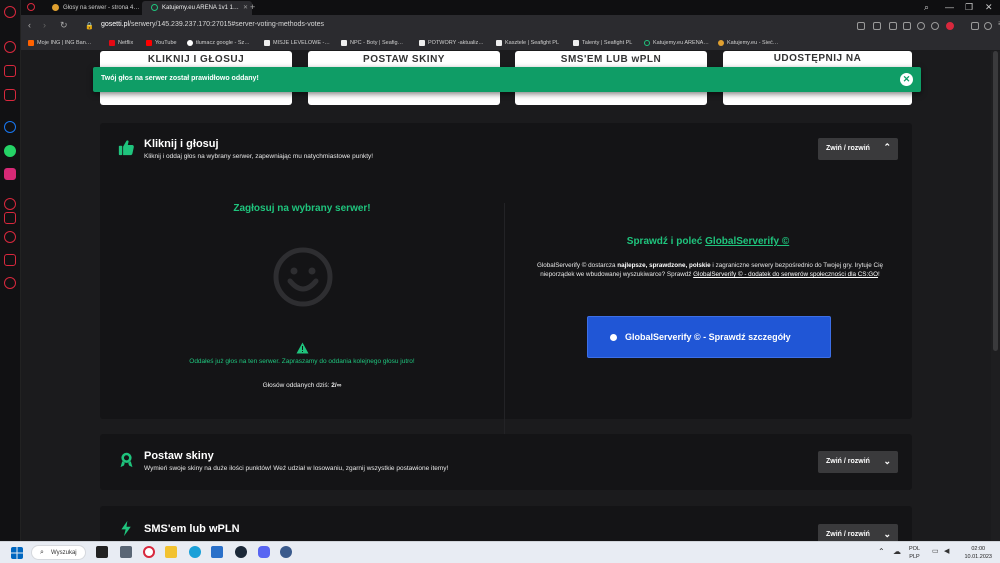  What do you see at coordinates (935, 26) in the screenshot?
I see `snapshot-icon` at bounding box center [935, 26].